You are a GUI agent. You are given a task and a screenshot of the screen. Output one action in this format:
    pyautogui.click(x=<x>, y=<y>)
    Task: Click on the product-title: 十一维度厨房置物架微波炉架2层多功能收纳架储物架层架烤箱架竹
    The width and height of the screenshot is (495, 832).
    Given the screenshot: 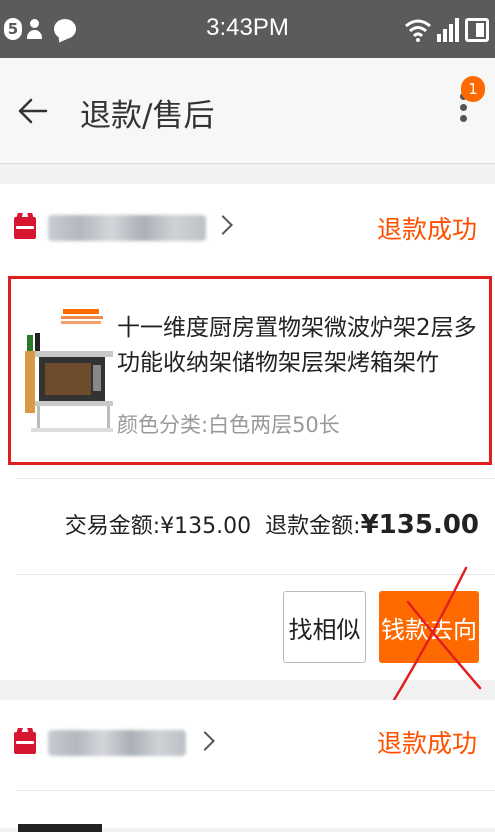 What is the action you would take?
    pyautogui.click(x=297, y=345)
    